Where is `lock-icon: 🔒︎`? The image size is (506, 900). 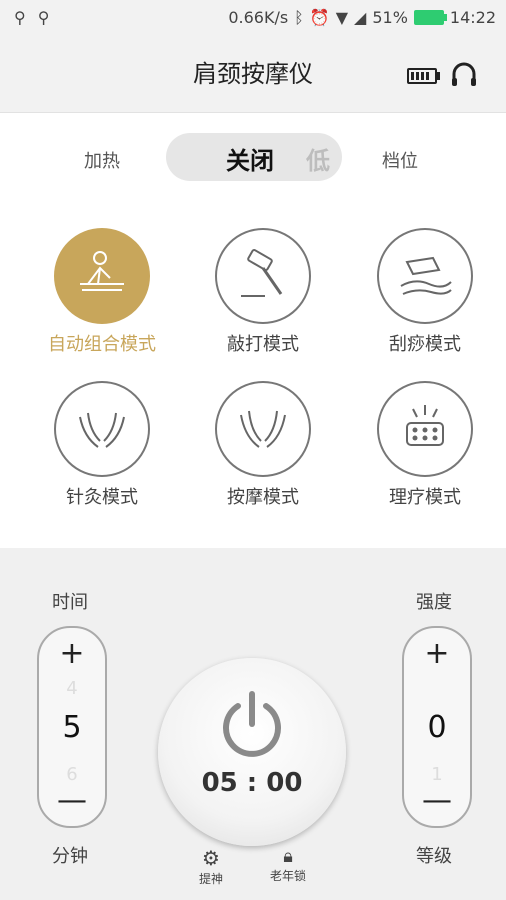 lock-icon: 🔒︎ is located at coordinates (288, 856).